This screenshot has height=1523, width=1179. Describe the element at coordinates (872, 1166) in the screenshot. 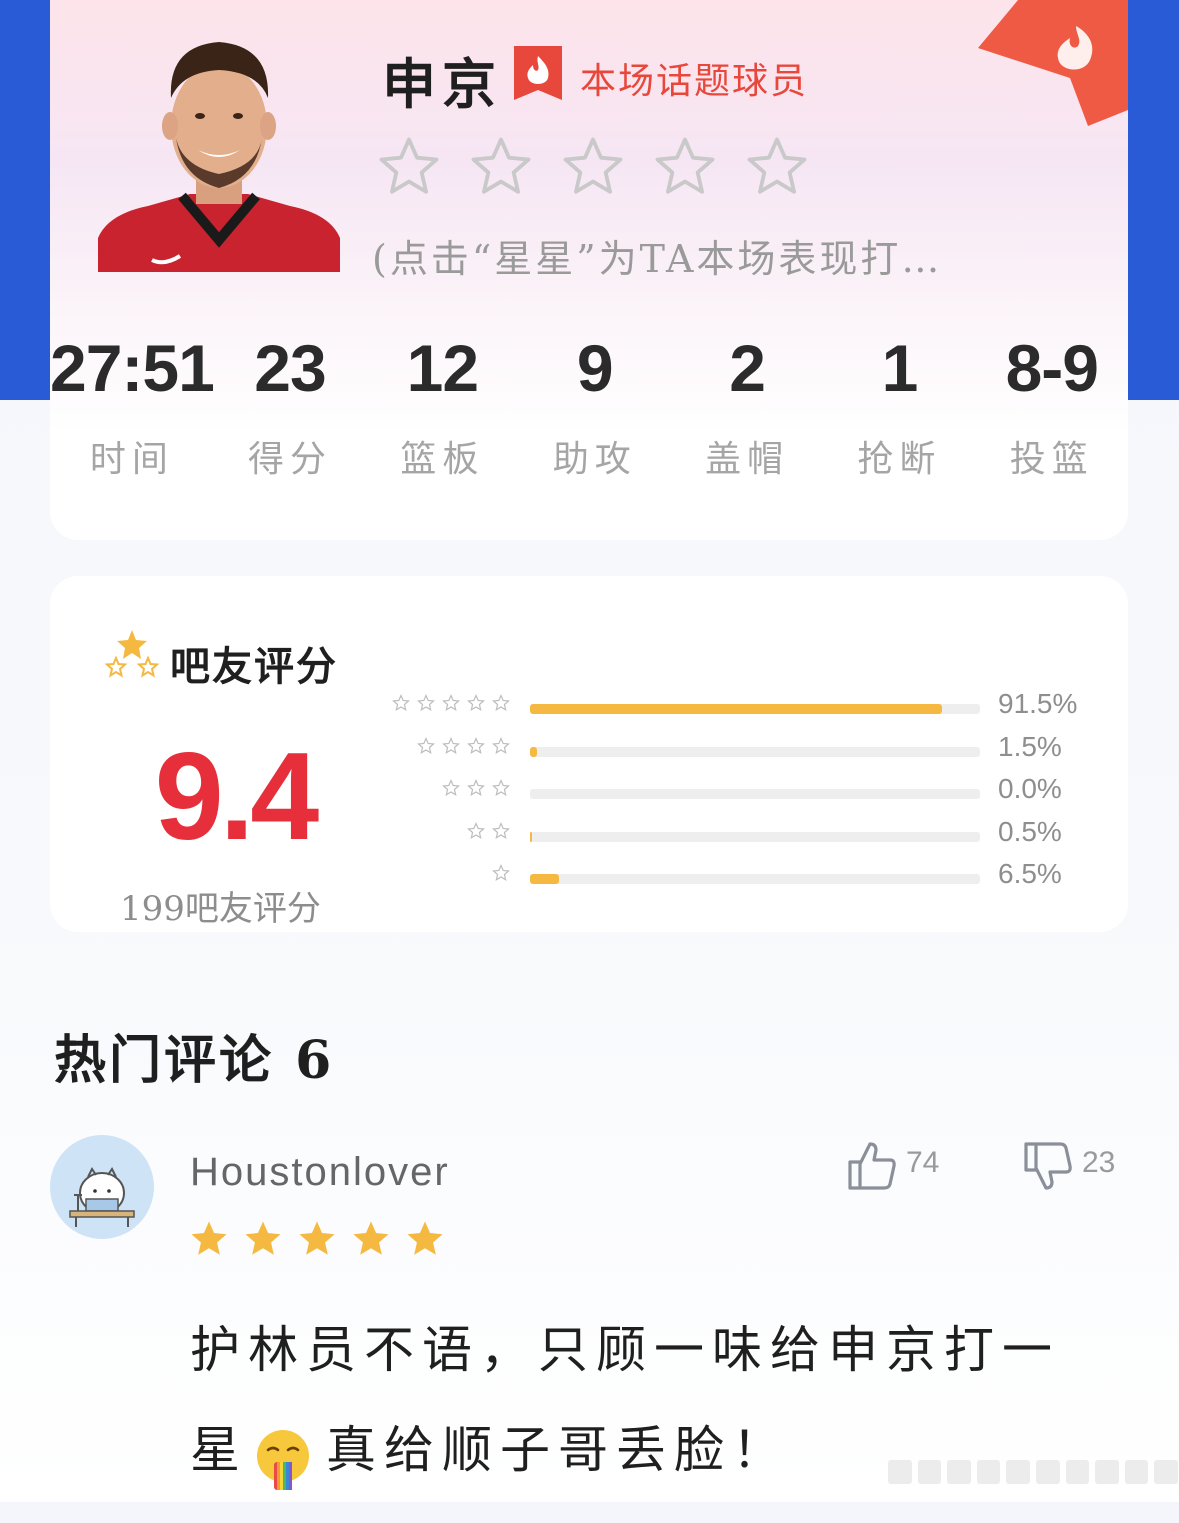

I see `thumbs-up-icon` at that location.